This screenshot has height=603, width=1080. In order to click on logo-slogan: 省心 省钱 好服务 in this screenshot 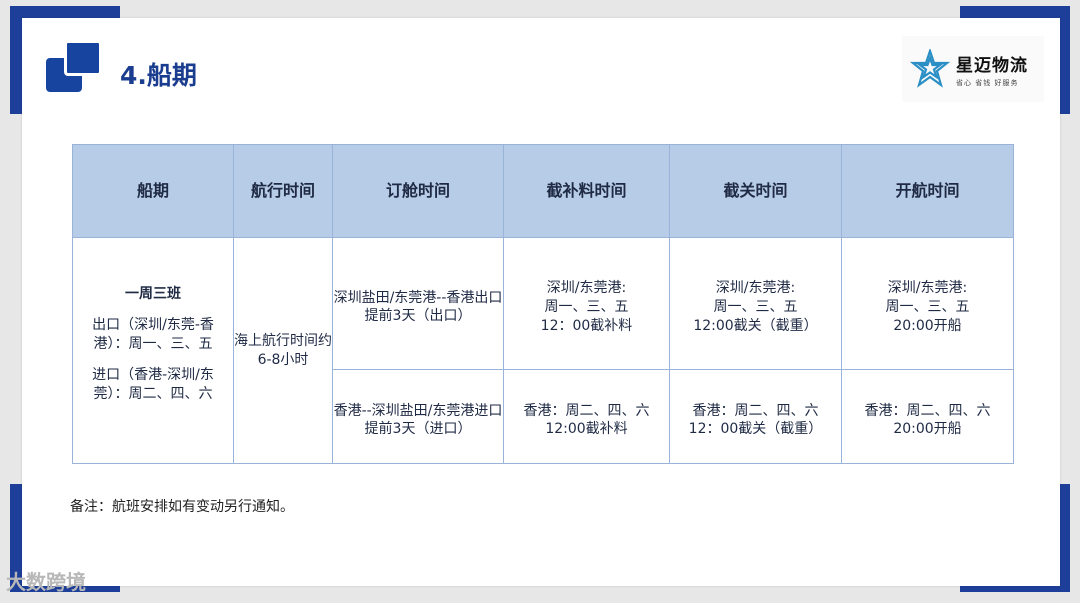, I will do `click(987, 82)`.